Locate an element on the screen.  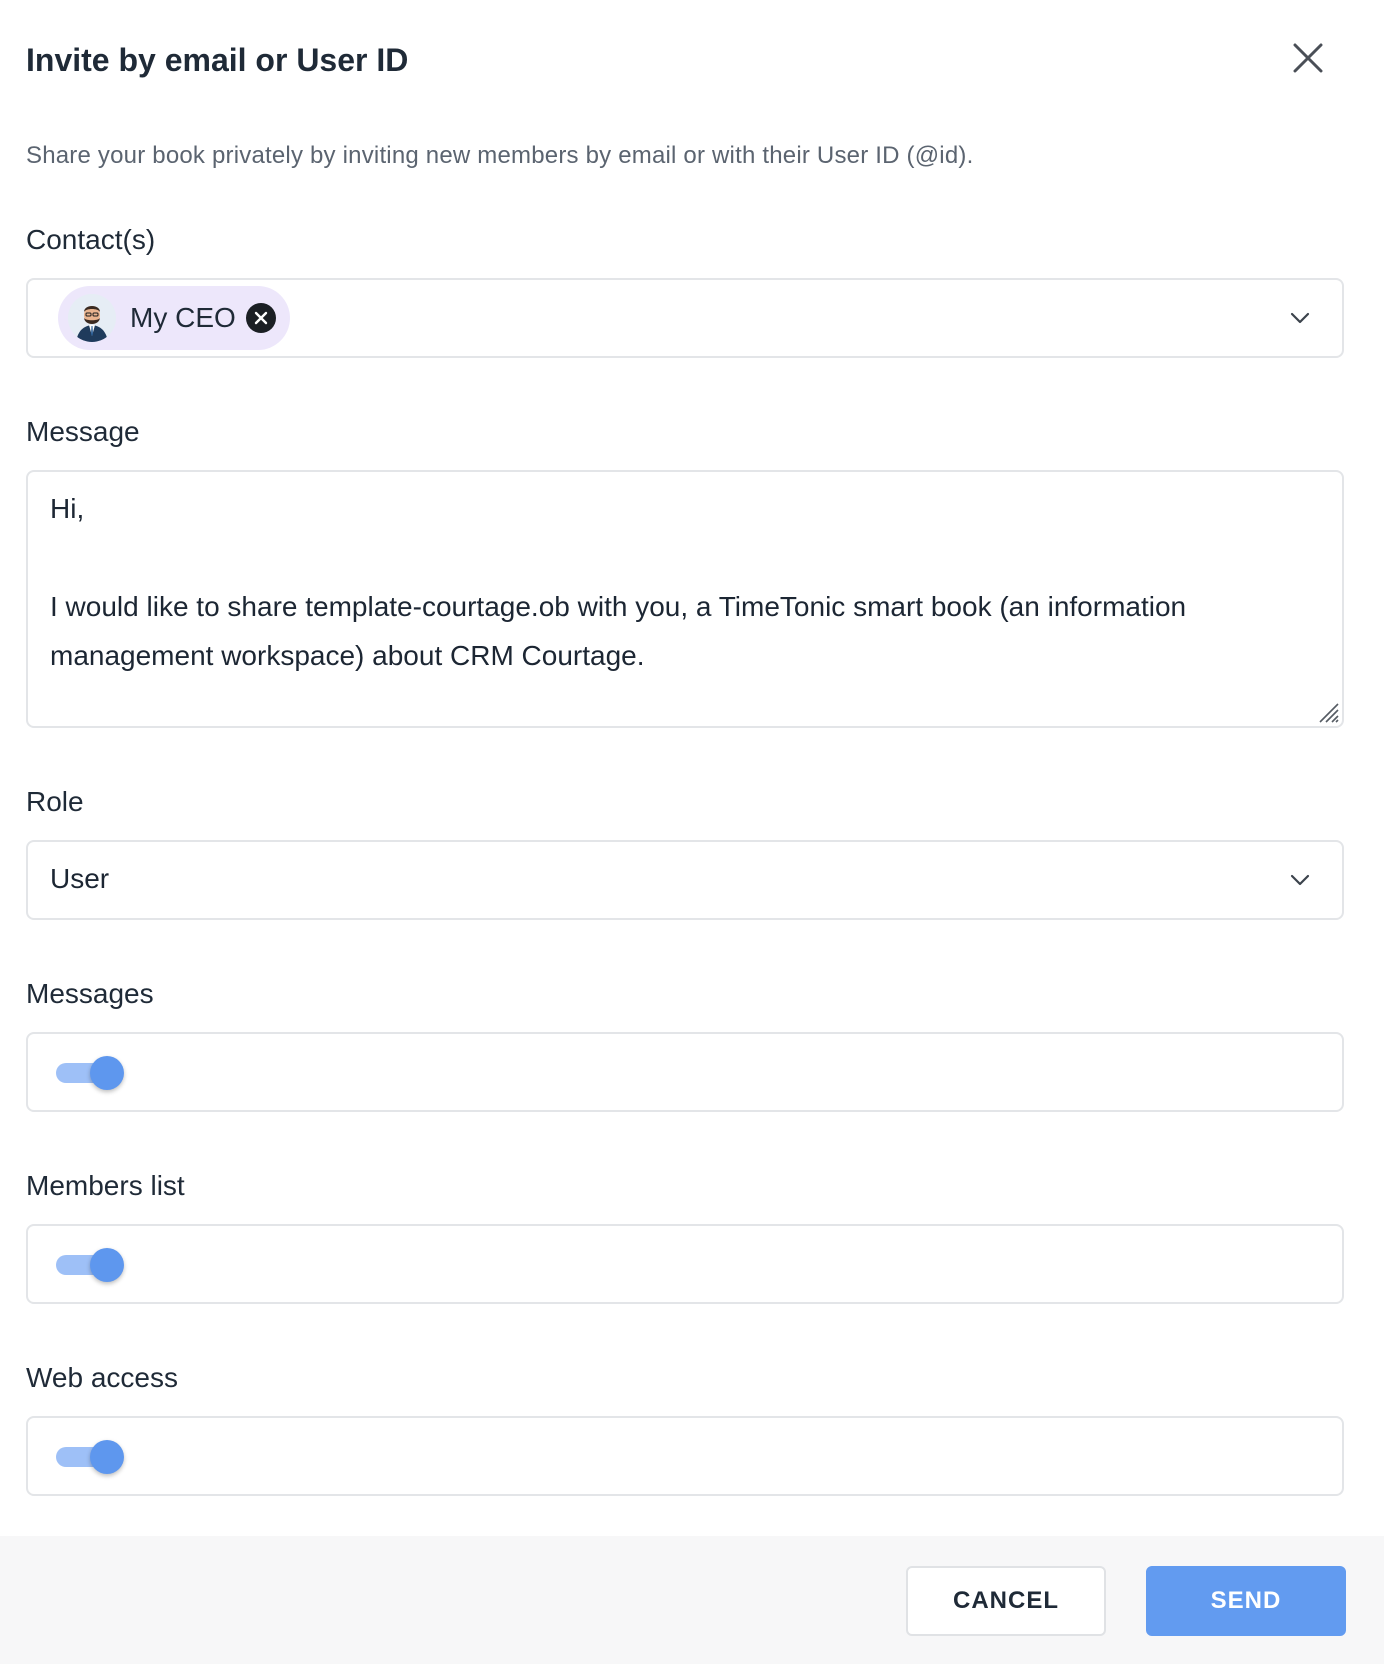
send-button: SEND is located at coordinates (1246, 1601).